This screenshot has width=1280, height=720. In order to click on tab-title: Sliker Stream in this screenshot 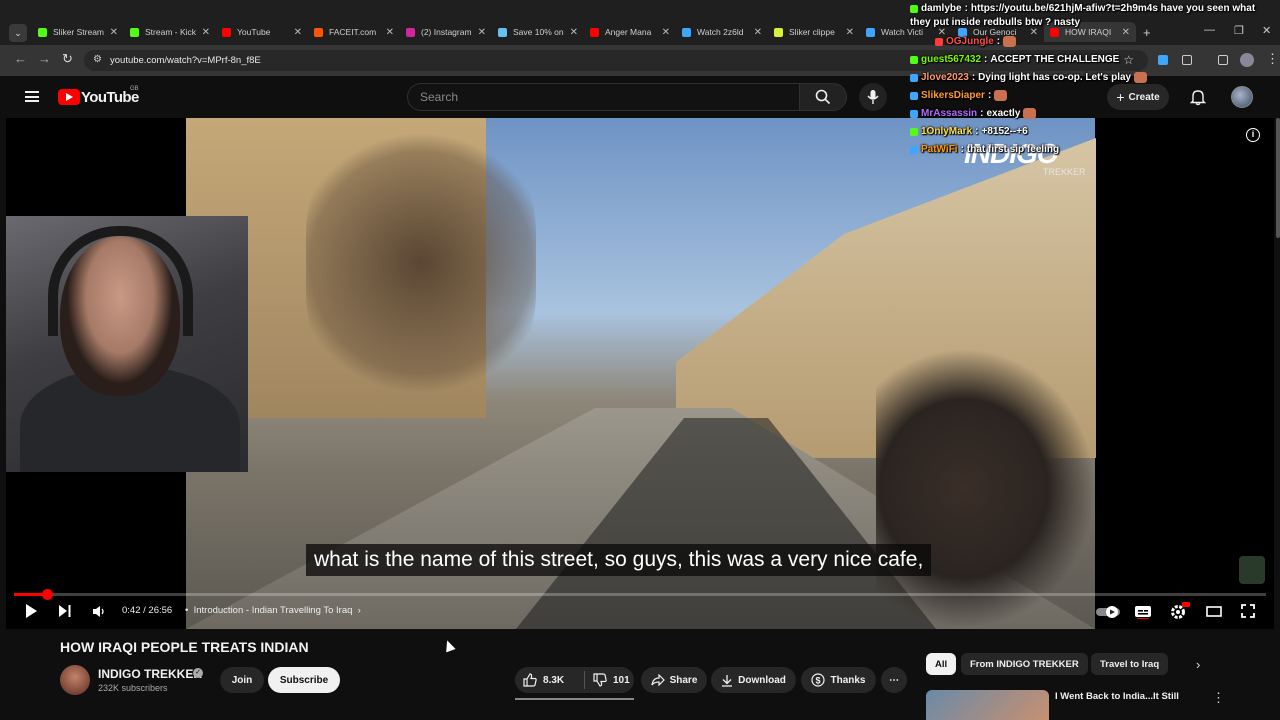, I will do `click(79, 32)`.